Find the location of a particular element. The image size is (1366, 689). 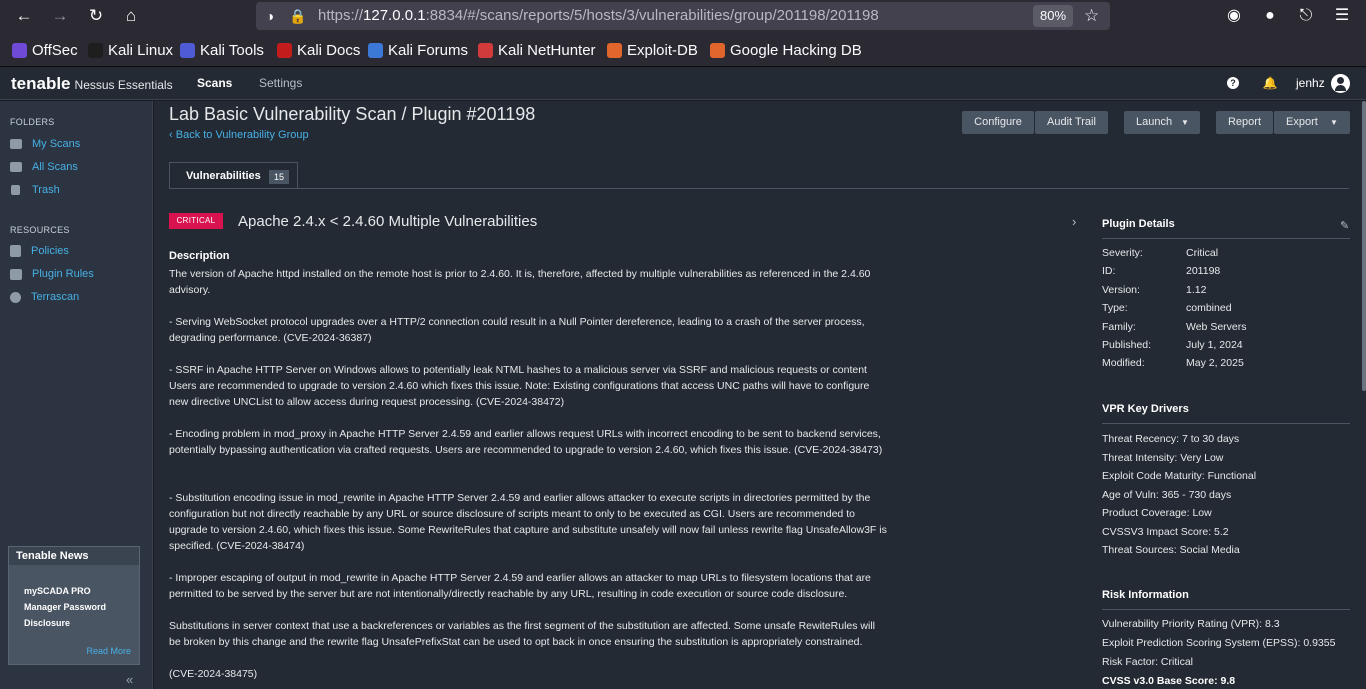

detail-value: Web Servers is located at coordinates (1216, 326).